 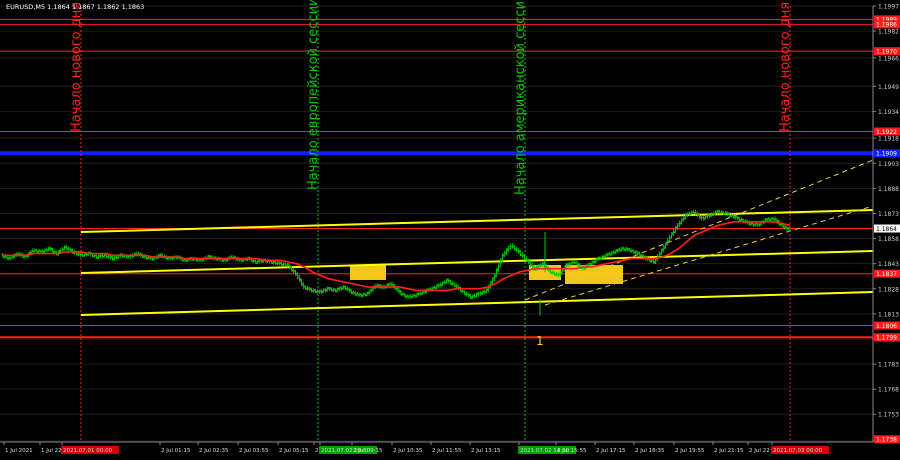 What do you see at coordinates (888, 87) in the screenshot?
I see `y-tick-label: 1.1949` at bounding box center [888, 87].